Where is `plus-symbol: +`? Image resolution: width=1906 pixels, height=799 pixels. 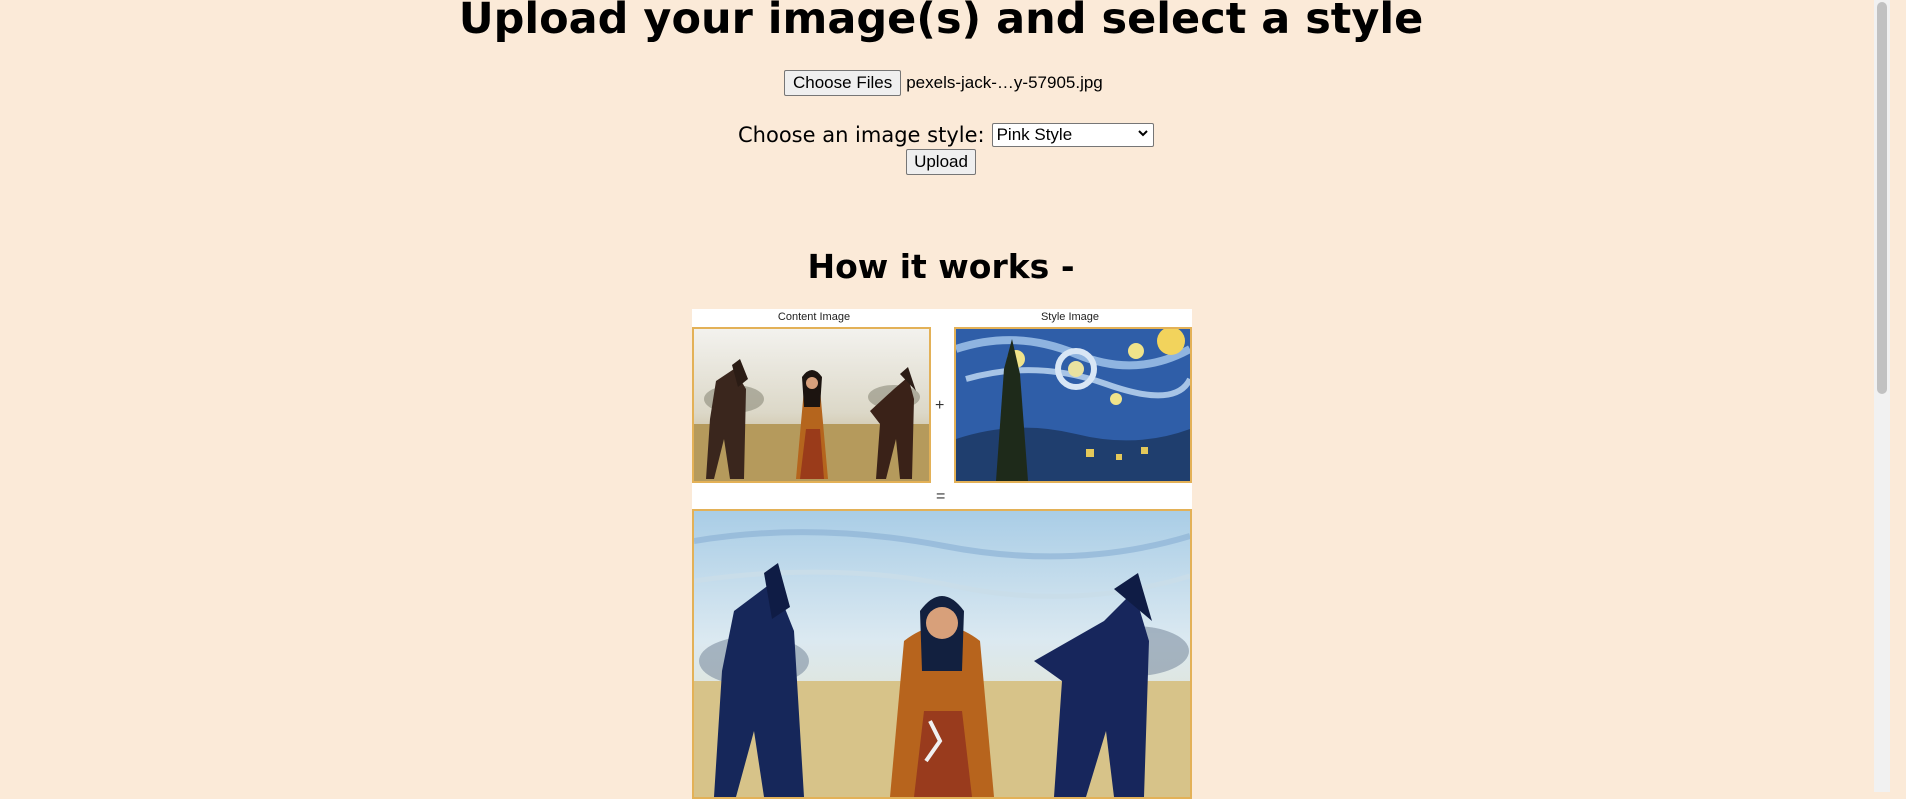 plus-symbol: + is located at coordinates (940, 405).